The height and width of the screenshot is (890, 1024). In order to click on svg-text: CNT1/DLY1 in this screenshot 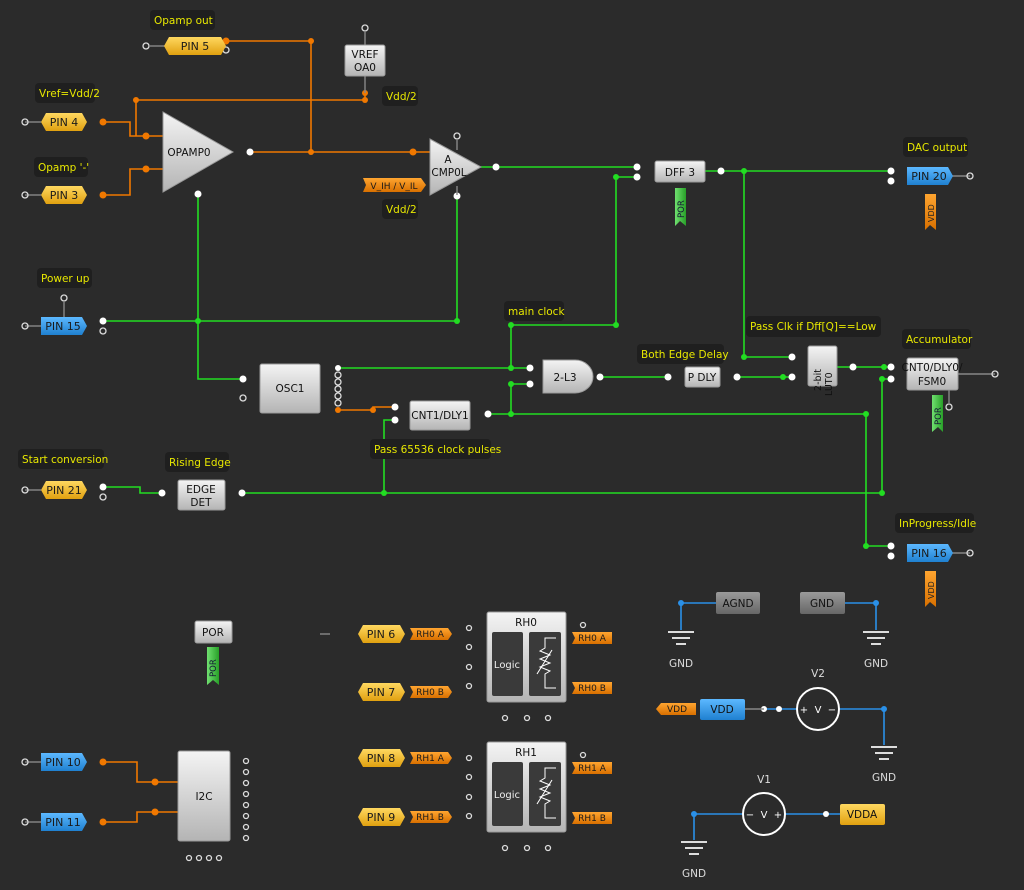, I will do `click(439, 416)`.